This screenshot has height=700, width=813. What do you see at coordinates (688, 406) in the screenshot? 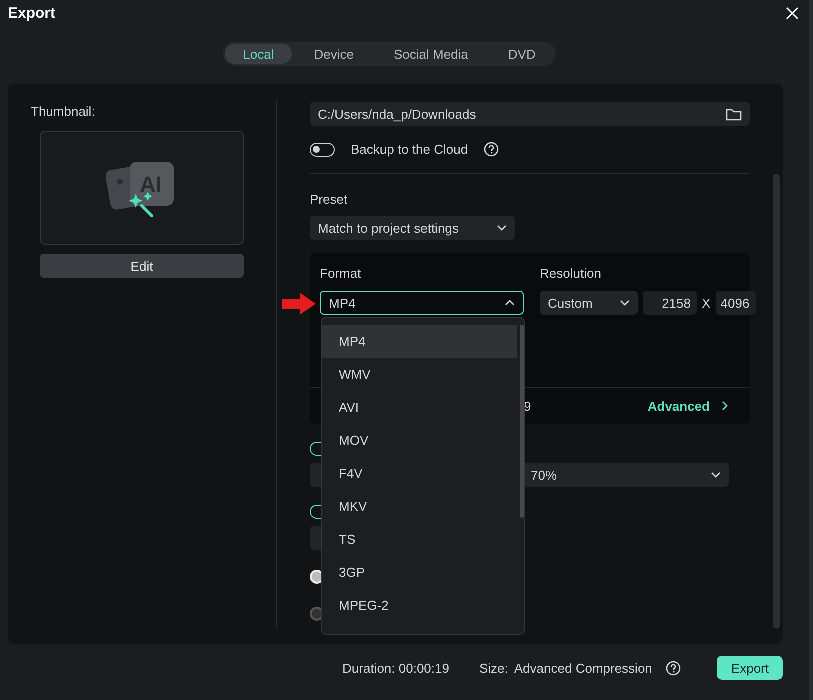
I see `advanced-link: Advanced` at bounding box center [688, 406].